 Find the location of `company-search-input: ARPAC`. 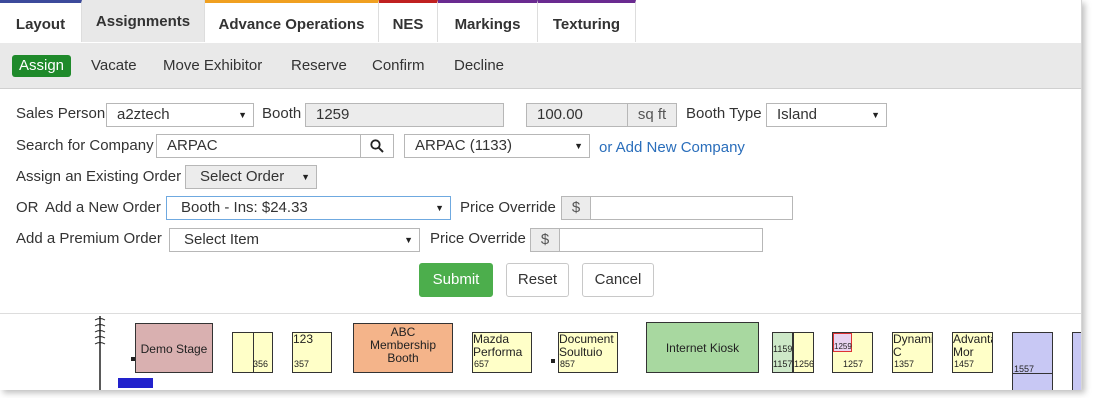

company-search-input: ARPAC is located at coordinates (258, 146).